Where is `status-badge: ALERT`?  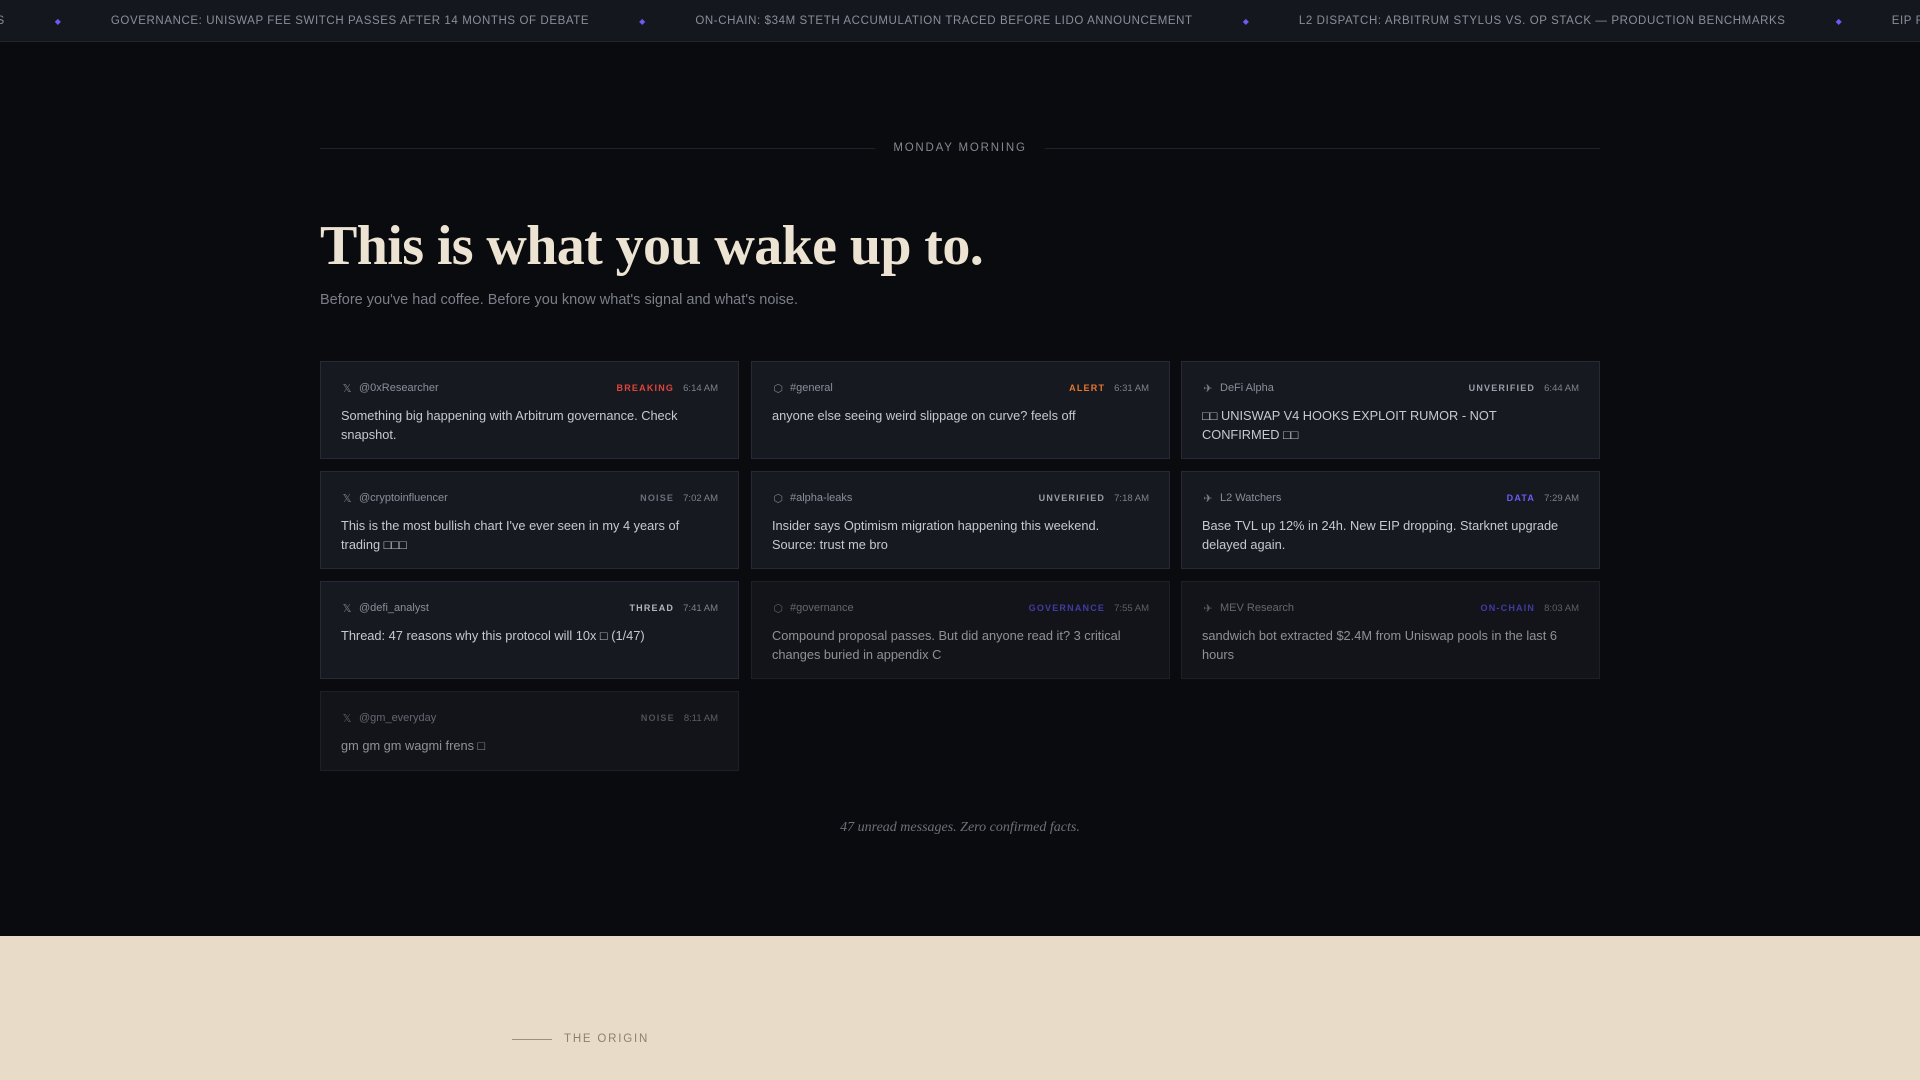 status-badge: ALERT is located at coordinates (1087, 388).